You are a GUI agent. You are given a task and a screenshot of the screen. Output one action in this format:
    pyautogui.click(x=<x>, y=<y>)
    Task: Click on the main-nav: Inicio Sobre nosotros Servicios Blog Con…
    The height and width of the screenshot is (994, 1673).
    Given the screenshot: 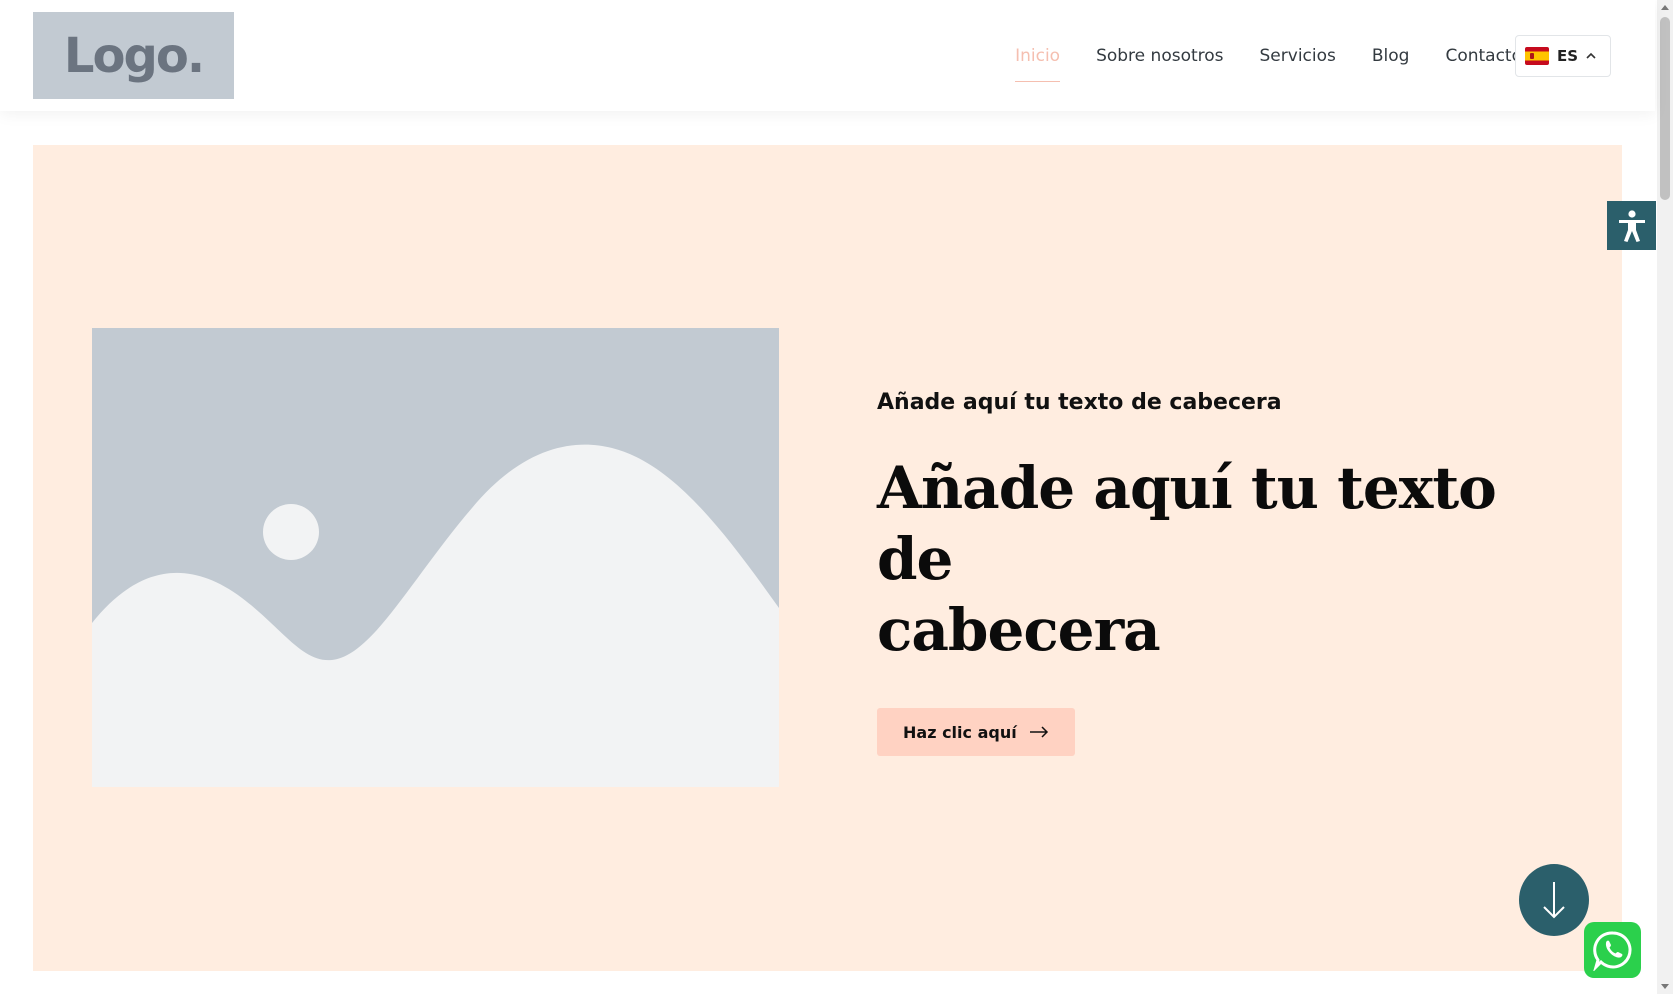 What is the action you would take?
    pyautogui.click(x=1268, y=55)
    